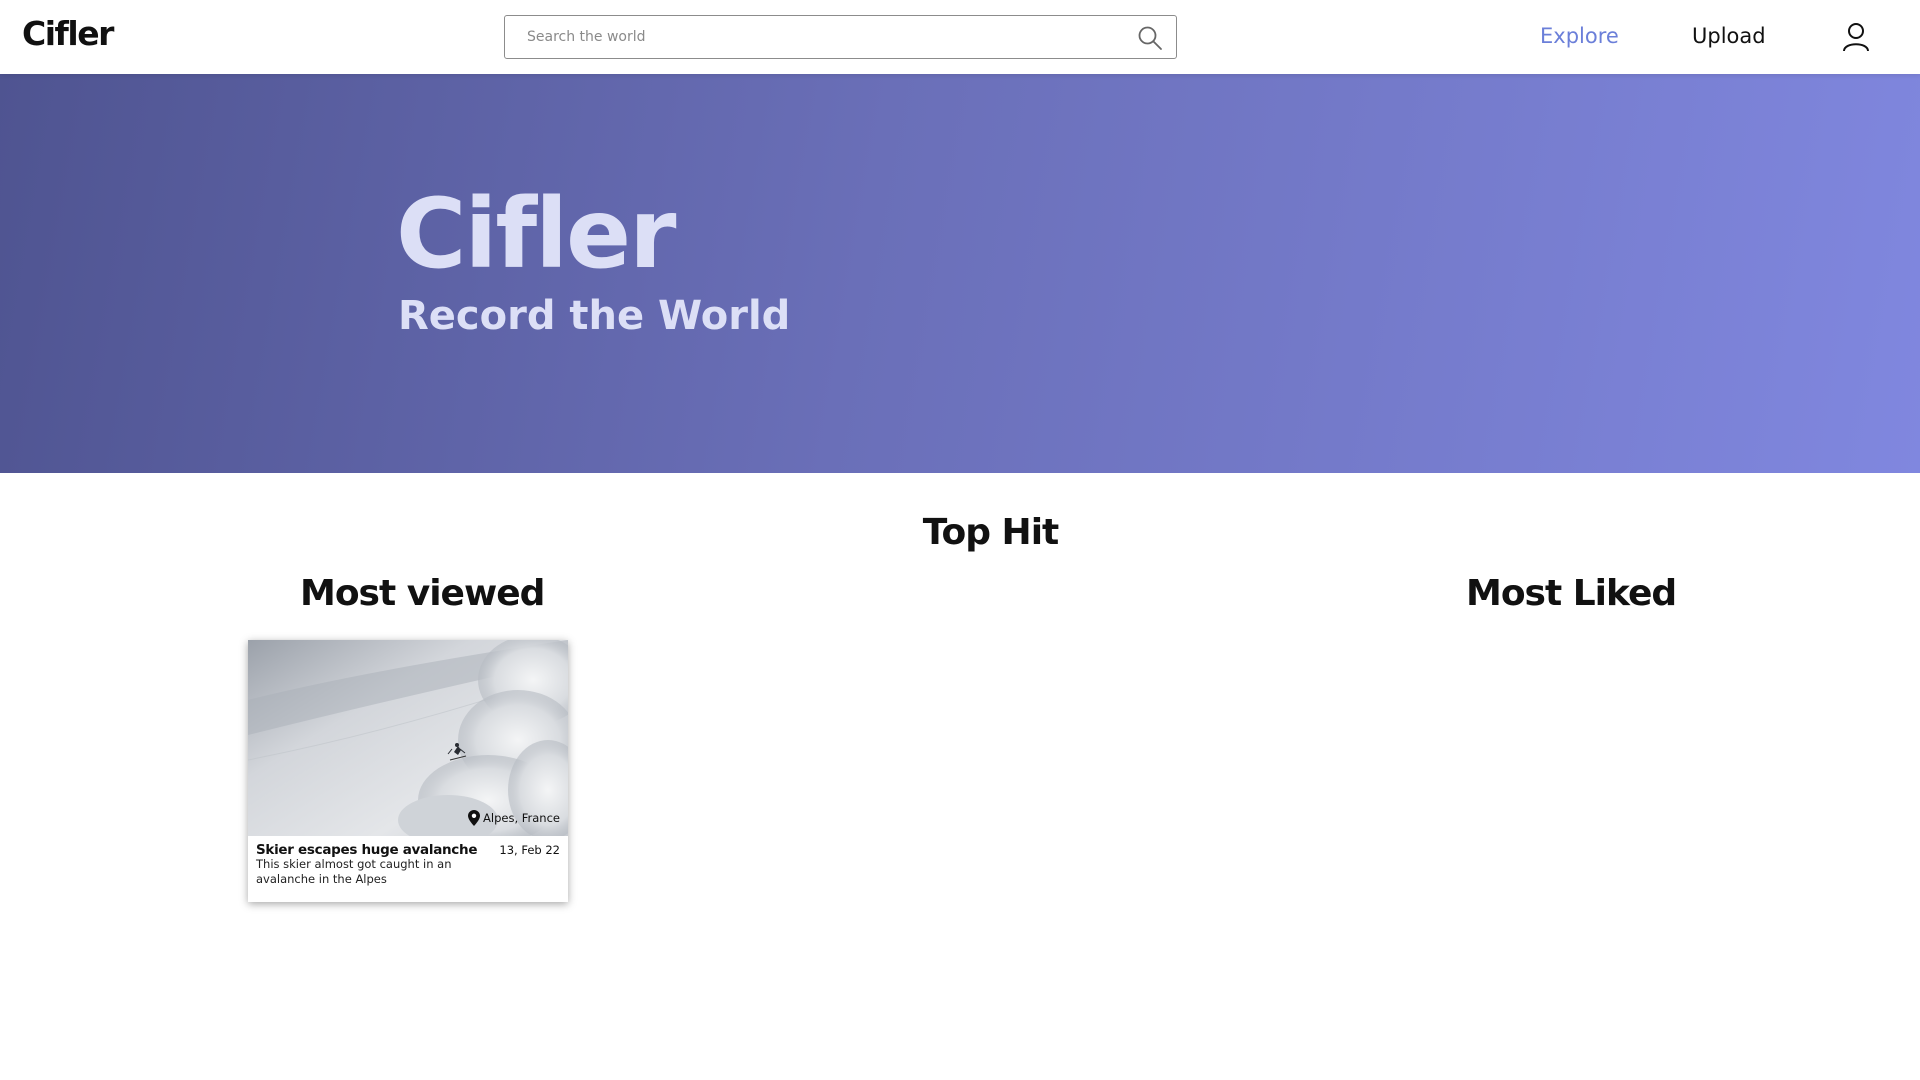 The image size is (1920, 1080). I want to click on hero-subtitle: Record the World, so click(594, 316).